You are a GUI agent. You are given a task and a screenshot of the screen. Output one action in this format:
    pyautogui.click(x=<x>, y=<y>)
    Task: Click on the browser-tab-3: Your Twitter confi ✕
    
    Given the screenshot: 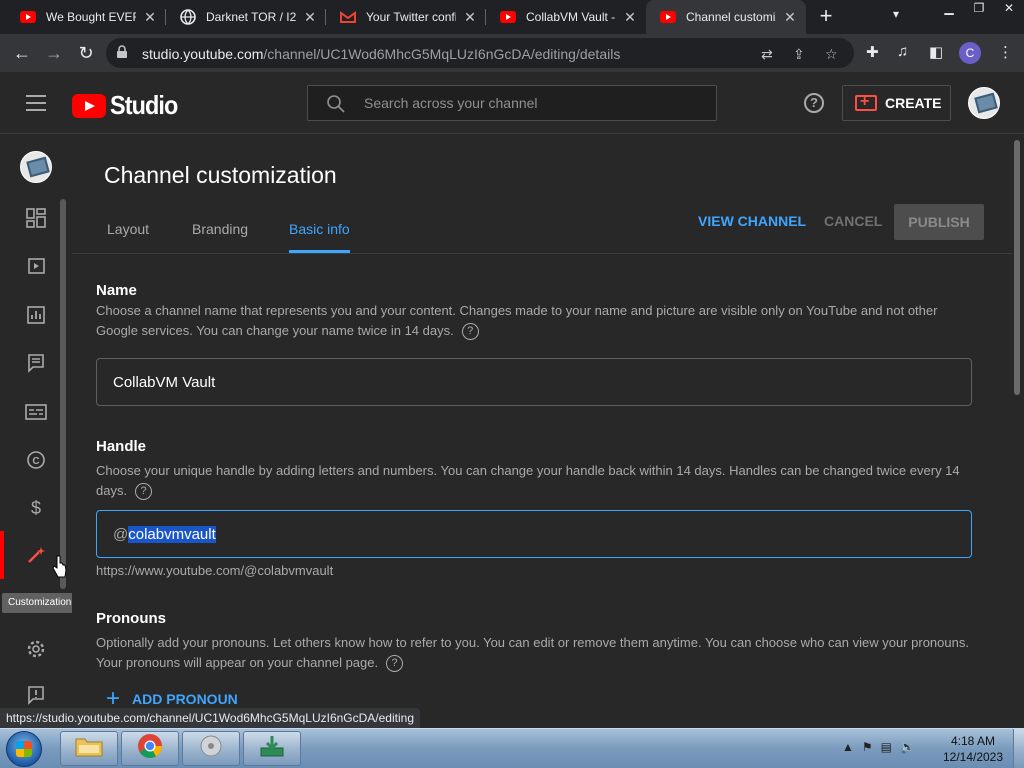 What is the action you would take?
    pyautogui.click(x=406, y=17)
    